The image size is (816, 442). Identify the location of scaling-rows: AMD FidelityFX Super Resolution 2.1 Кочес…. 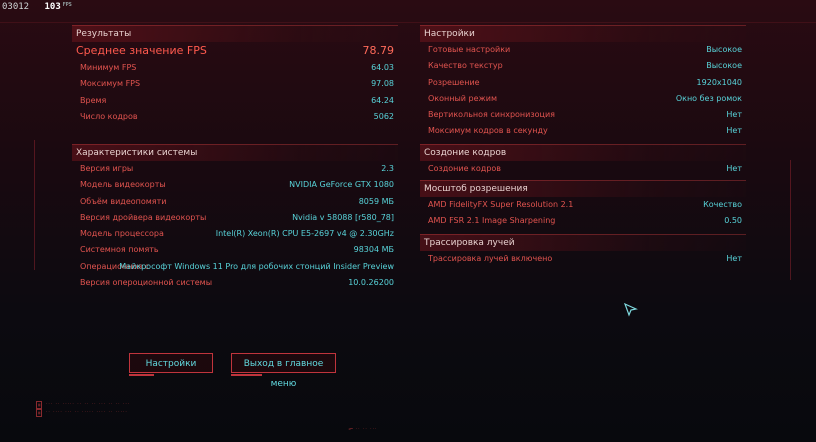
(583, 213).